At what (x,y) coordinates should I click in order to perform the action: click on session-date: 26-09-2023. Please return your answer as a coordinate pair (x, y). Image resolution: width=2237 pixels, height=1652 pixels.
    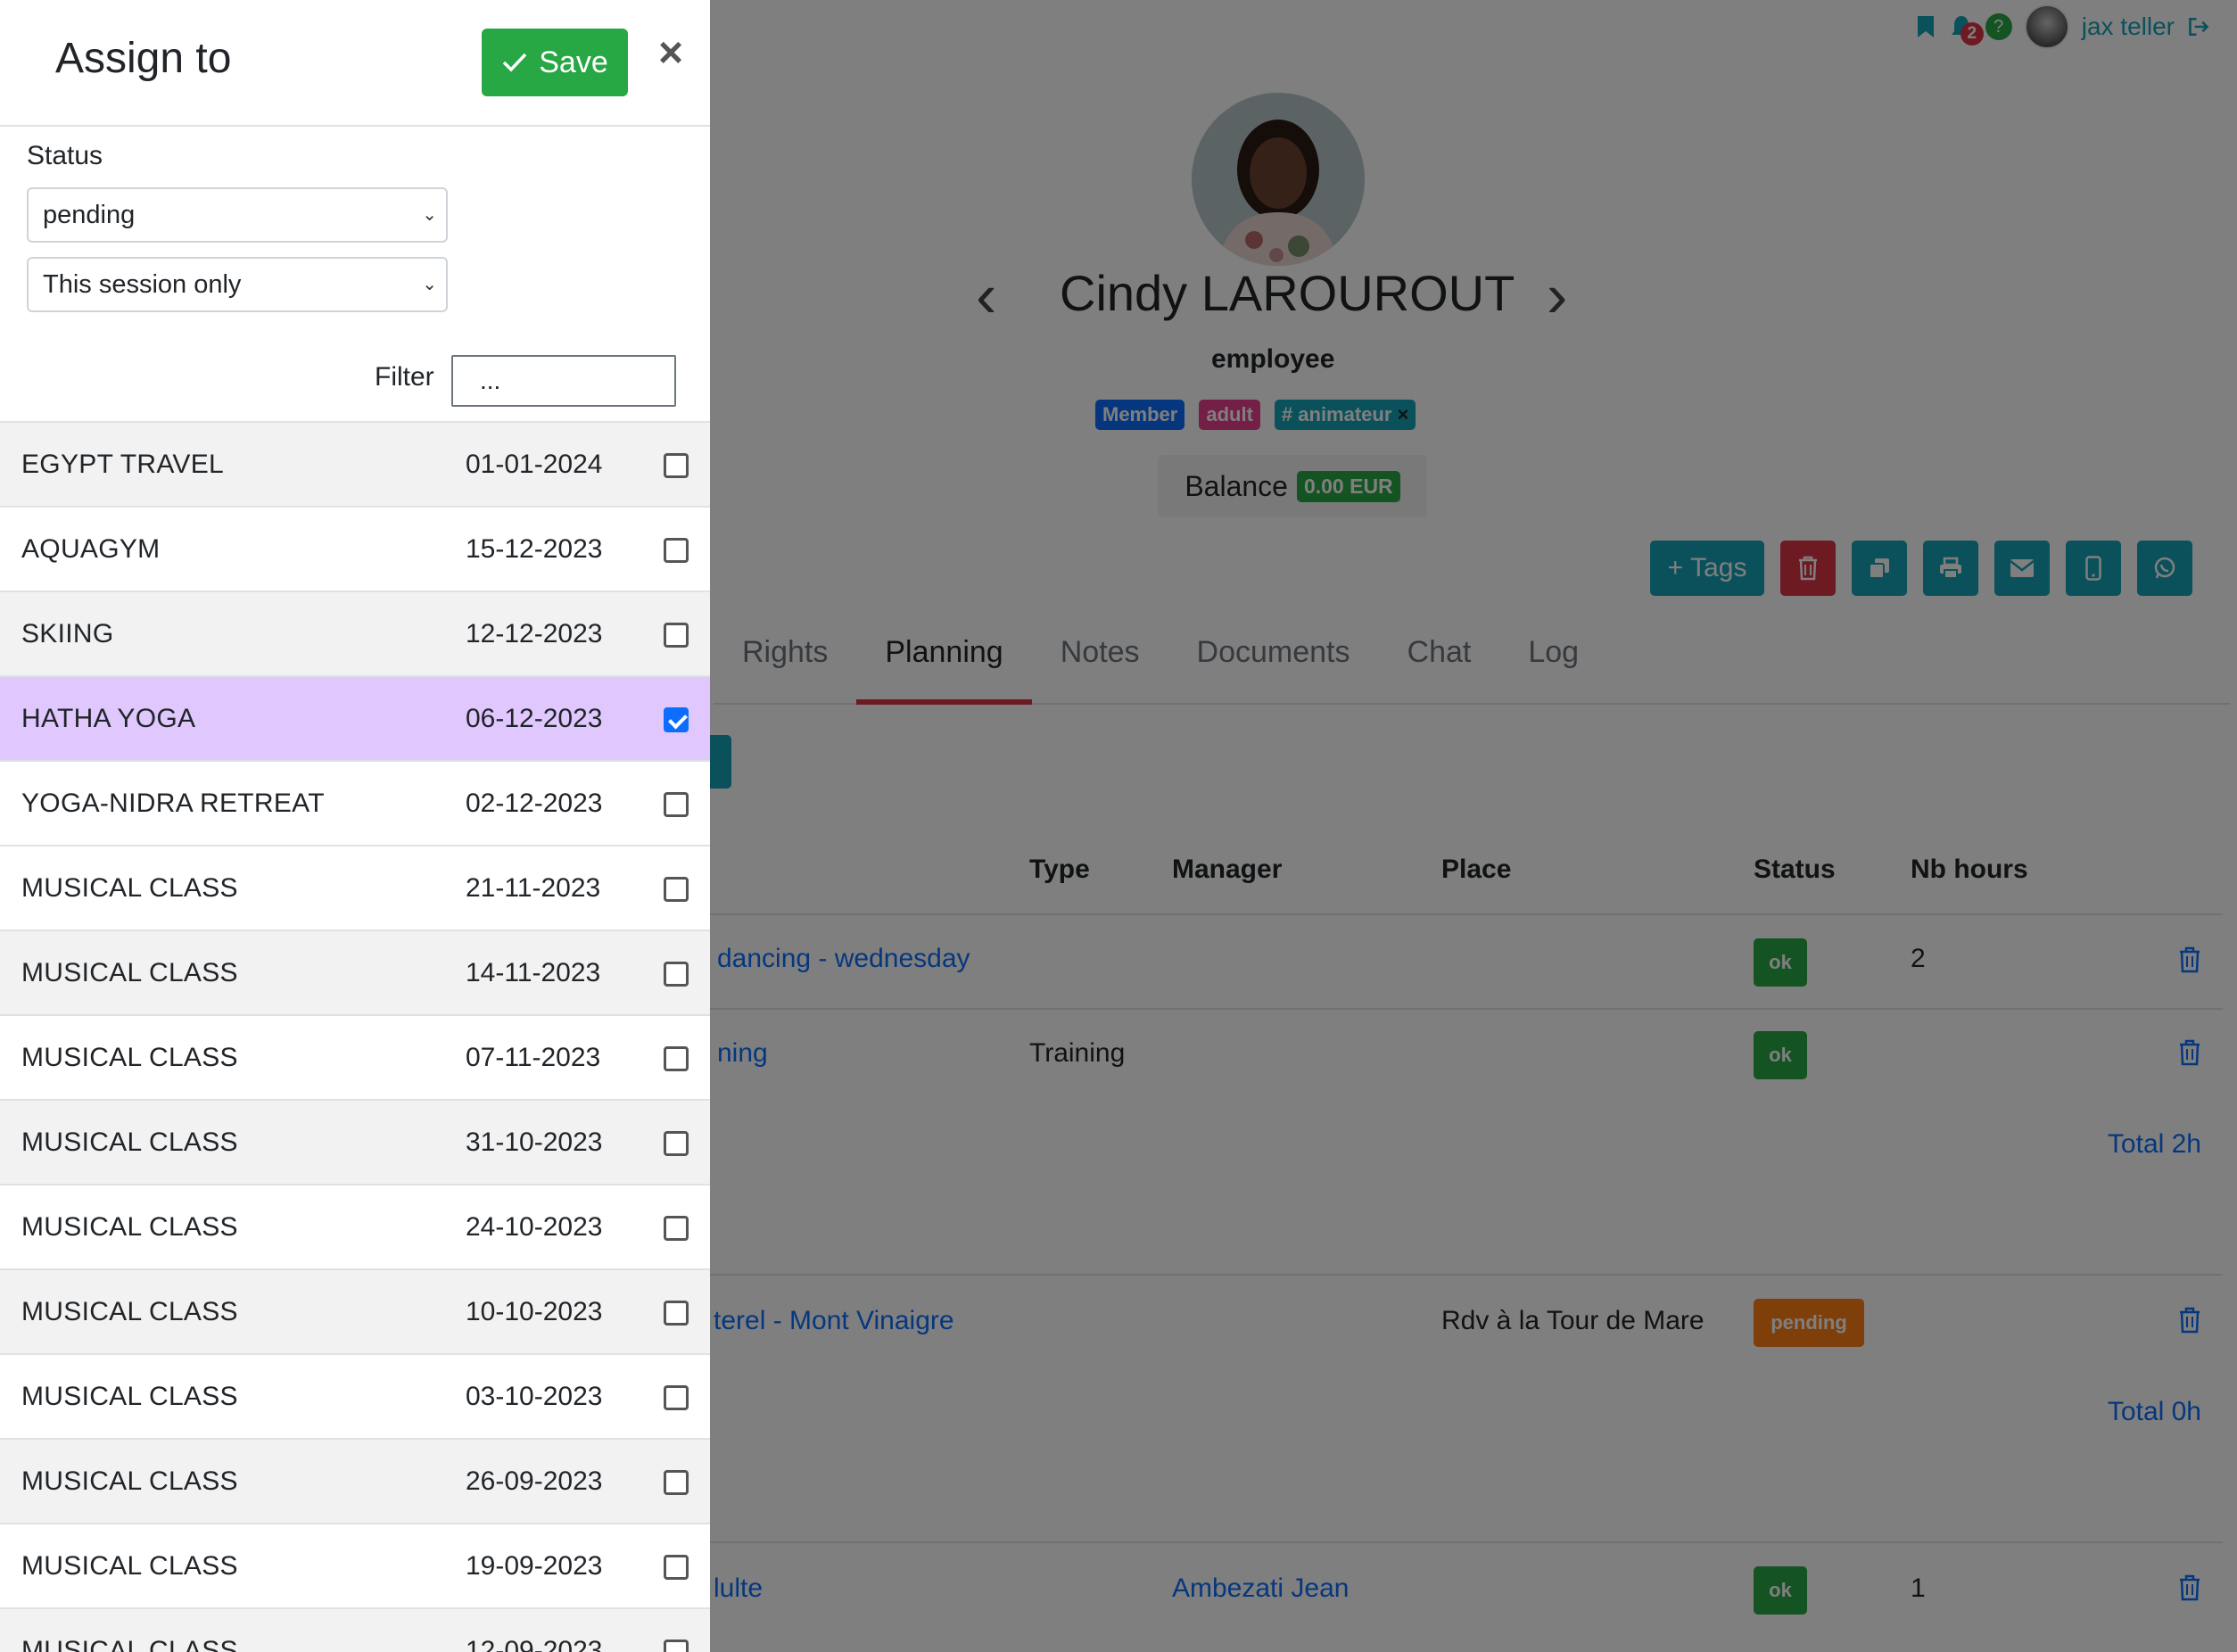
    Looking at the image, I should click on (534, 1481).